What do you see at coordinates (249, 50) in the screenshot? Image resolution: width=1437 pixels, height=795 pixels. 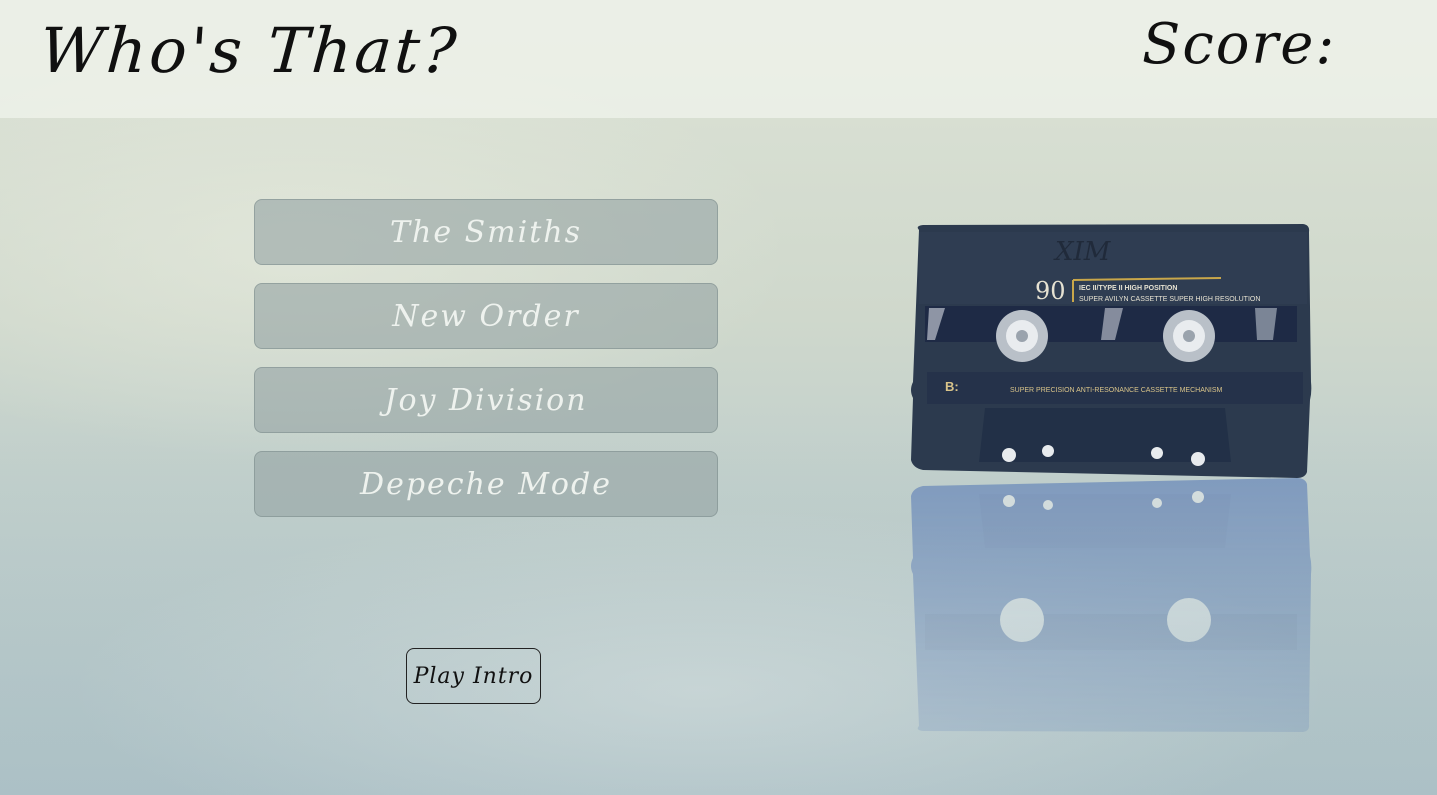 I see `page-title: Who's That?` at bounding box center [249, 50].